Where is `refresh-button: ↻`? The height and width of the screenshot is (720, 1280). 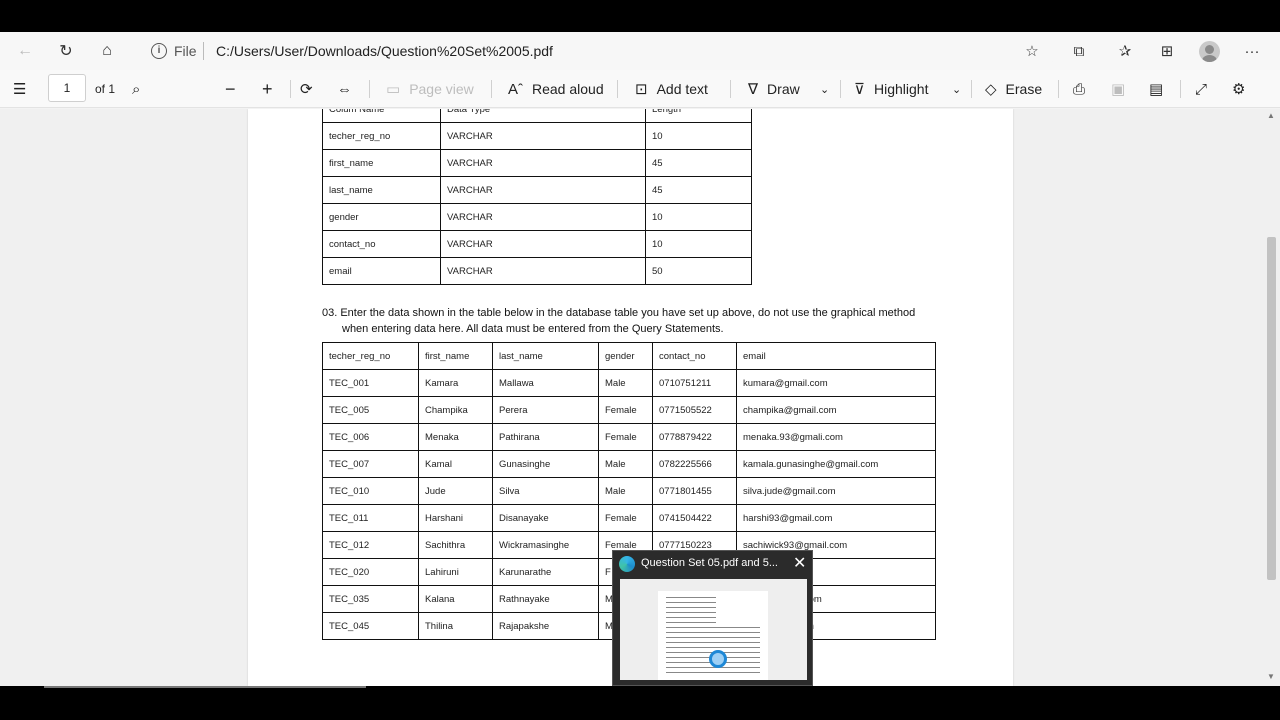
refresh-button: ↻ is located at coordinates (66, 51).